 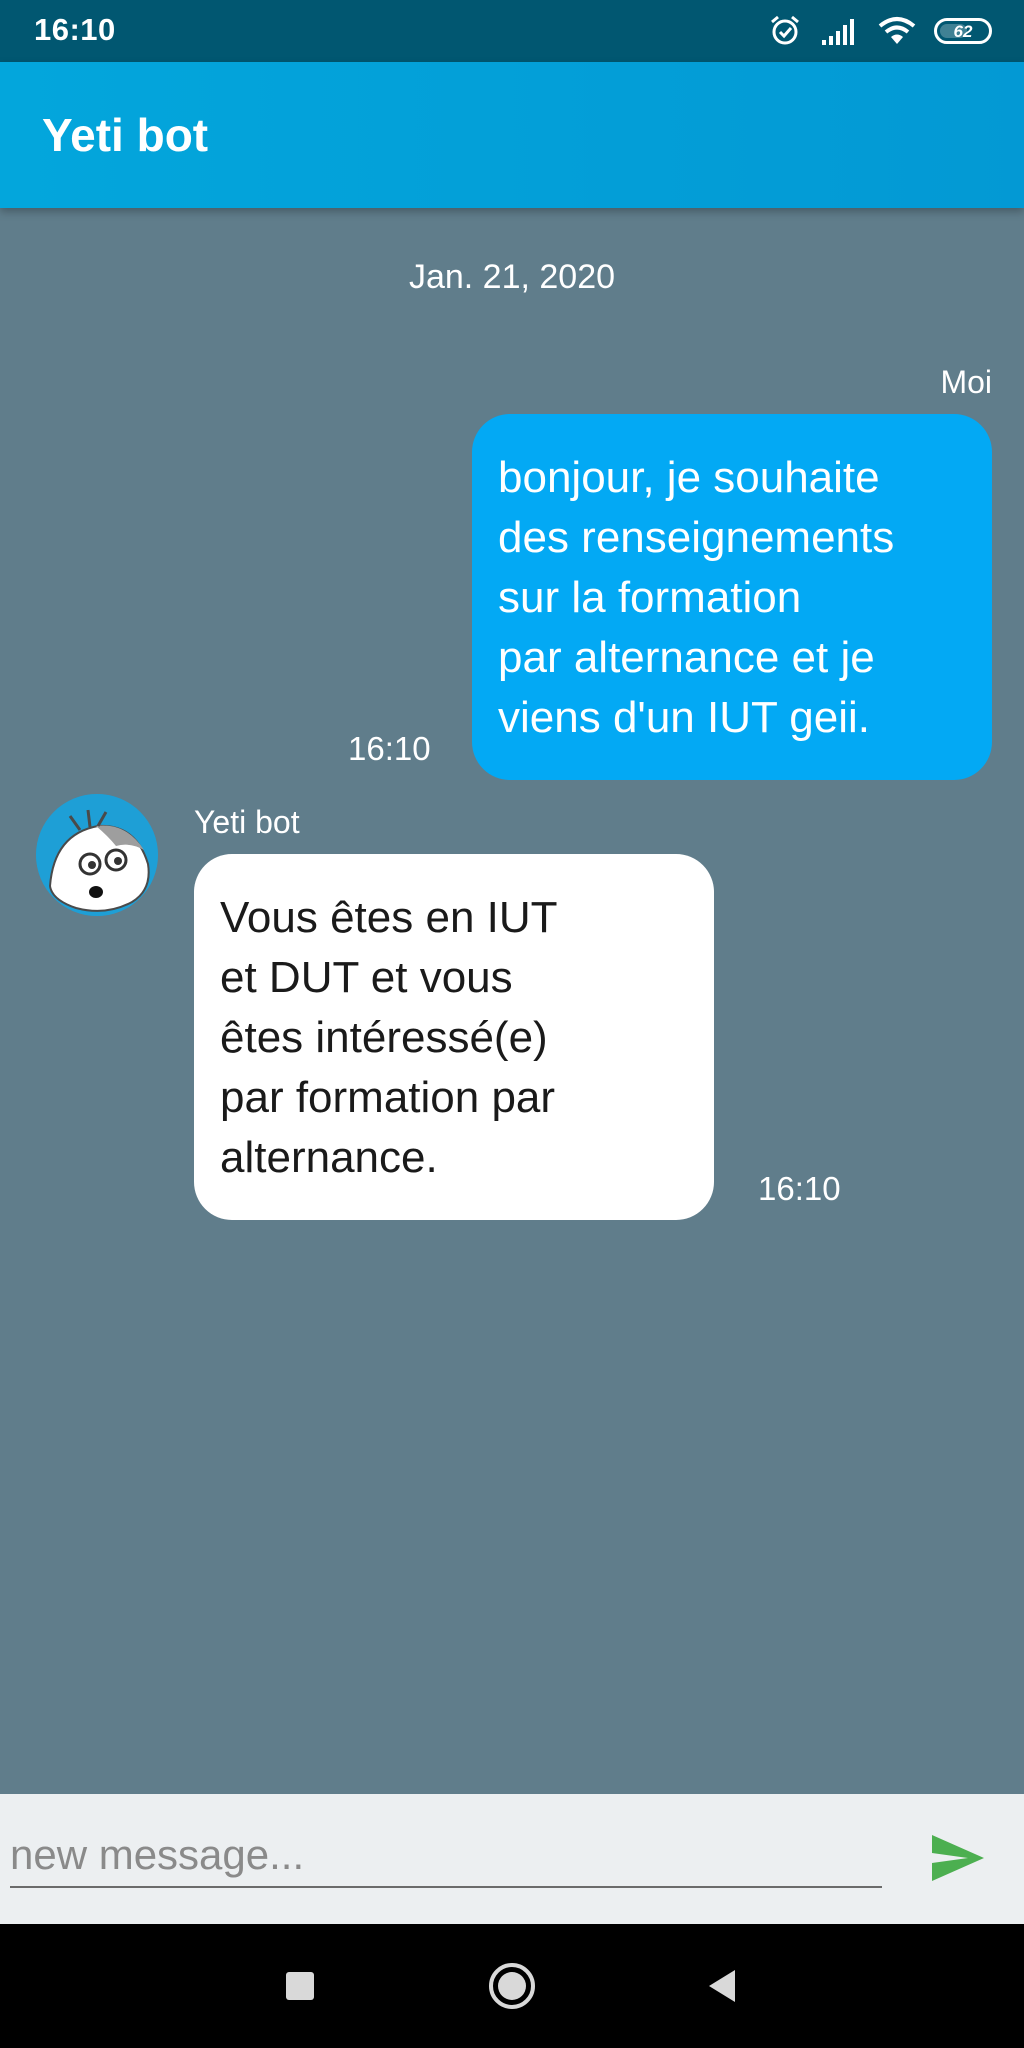 I want to click on status-icons: 62, so click(x=880, y=31).